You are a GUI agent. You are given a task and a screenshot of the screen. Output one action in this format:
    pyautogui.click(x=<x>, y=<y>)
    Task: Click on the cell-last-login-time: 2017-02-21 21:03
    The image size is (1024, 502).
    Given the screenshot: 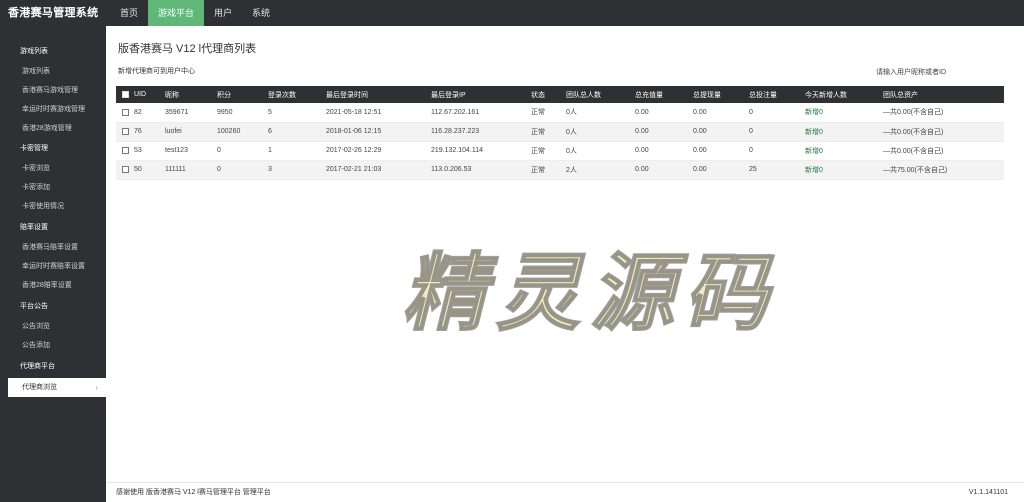 What is the action you would take?
    pyautogui.click(x=376, y=170)
    